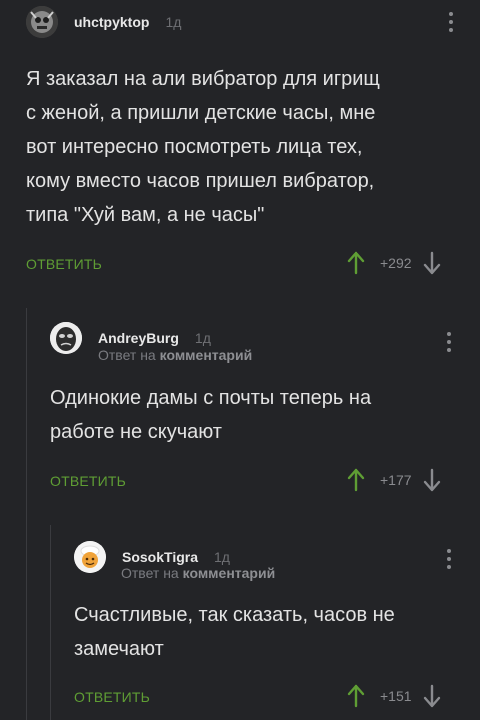 The image size is (480, 720). I want to click on vote-controls: +292, so click(394, 263).